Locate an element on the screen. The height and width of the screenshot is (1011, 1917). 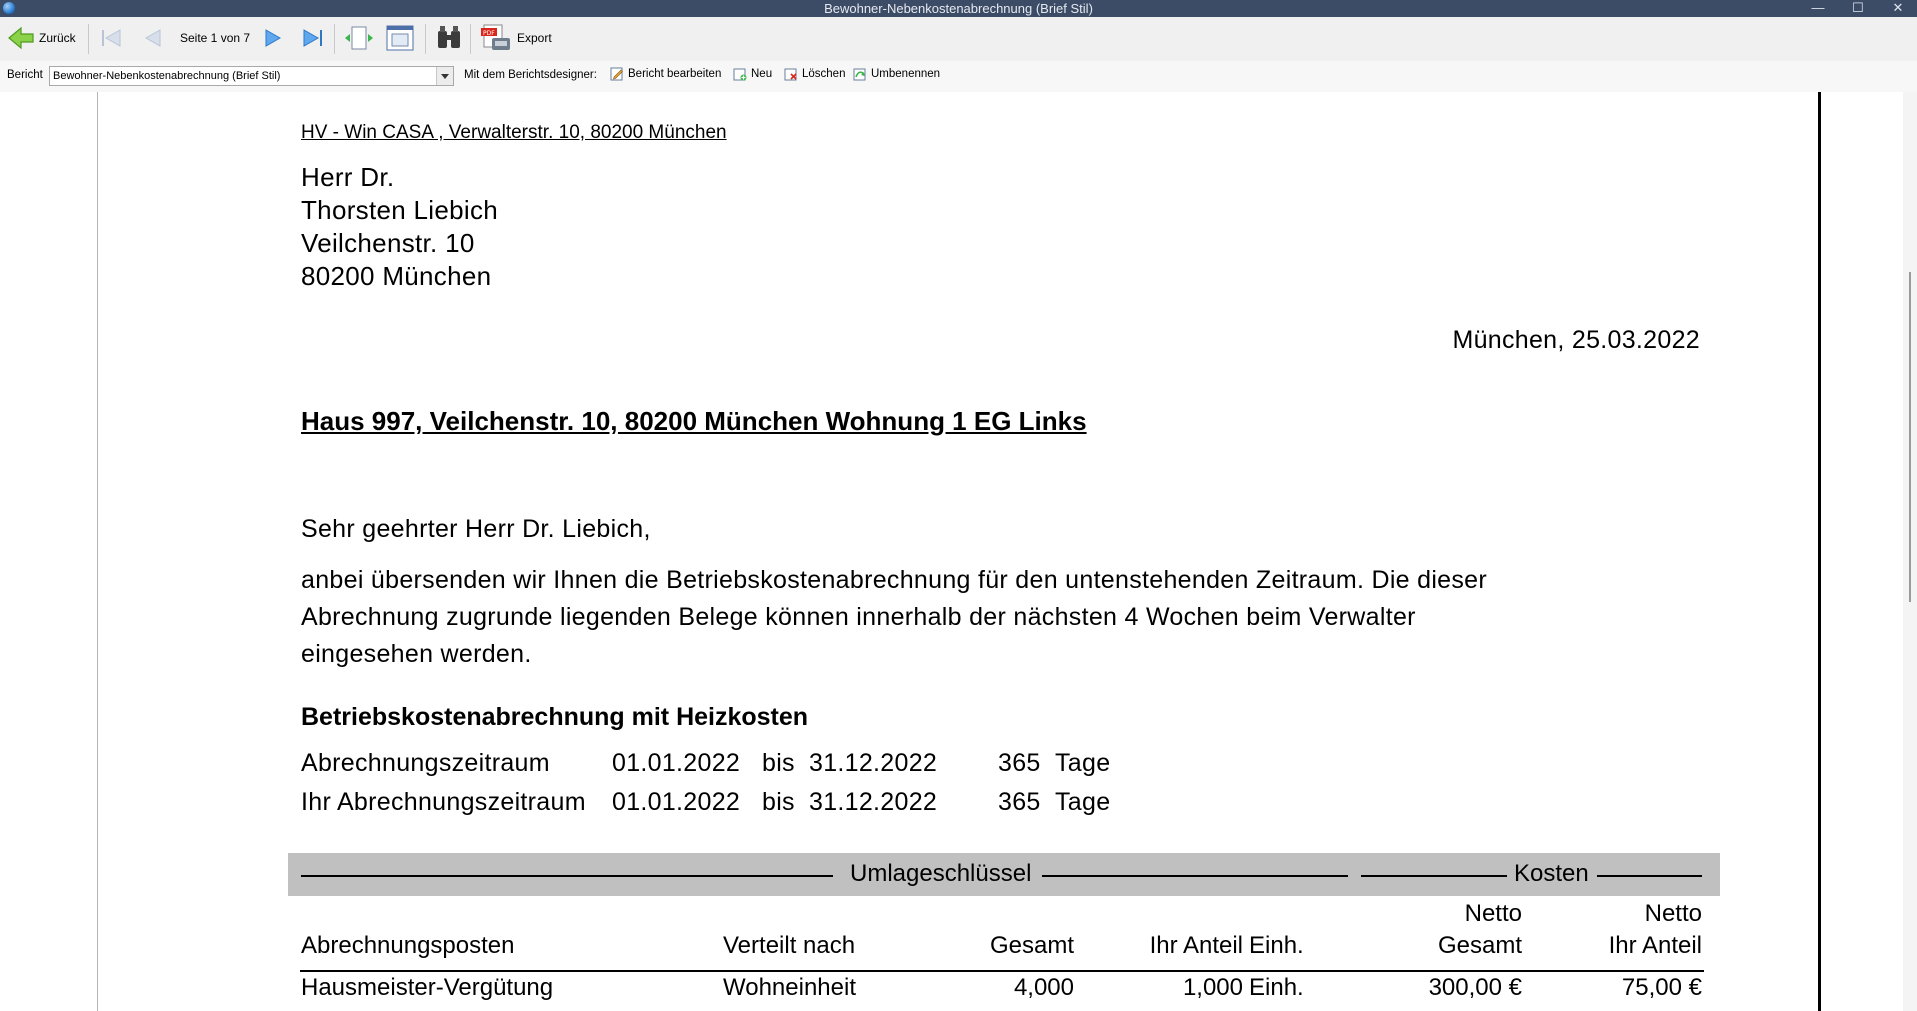
column-header-posten: Abrechnungsposten is located at coordinates (408, 945).